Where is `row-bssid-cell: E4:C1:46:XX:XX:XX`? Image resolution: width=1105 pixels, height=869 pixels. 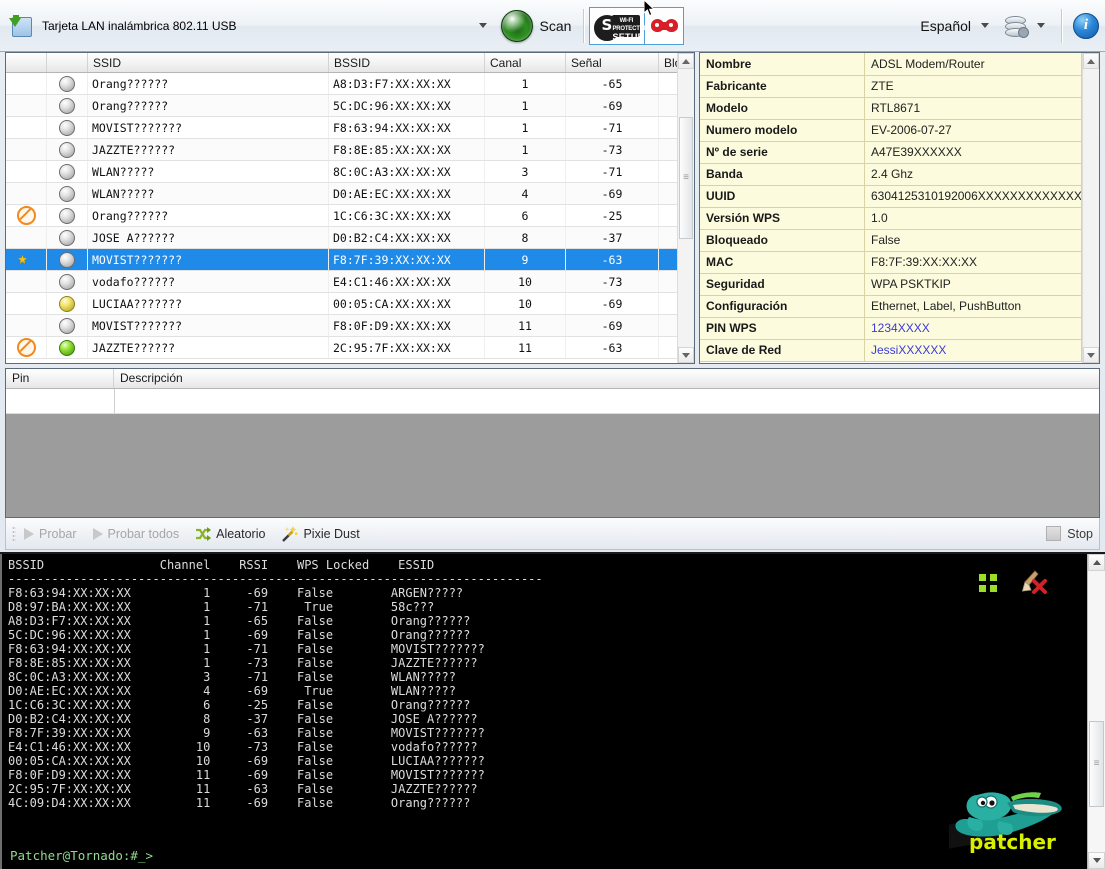
row-bssid-cell: E4:C1:46:XX:XX:XX is located at coordinates (406, 281).